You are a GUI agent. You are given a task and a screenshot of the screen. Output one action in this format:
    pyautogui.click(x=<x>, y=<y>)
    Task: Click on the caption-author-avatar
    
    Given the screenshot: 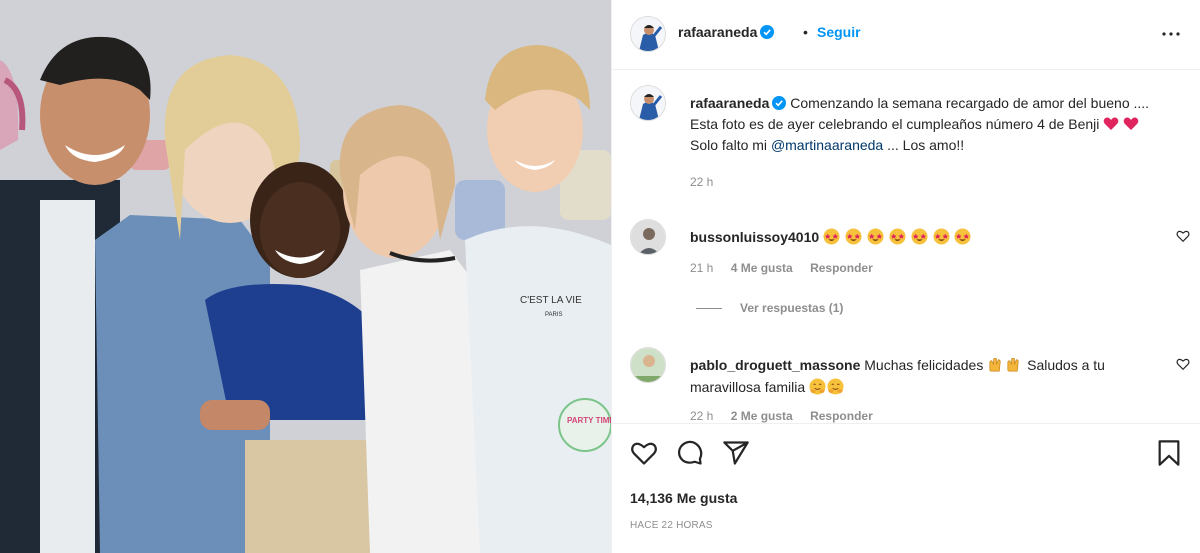 What is the action you would take?
    pyautogui.click(x=648, y=103)
    